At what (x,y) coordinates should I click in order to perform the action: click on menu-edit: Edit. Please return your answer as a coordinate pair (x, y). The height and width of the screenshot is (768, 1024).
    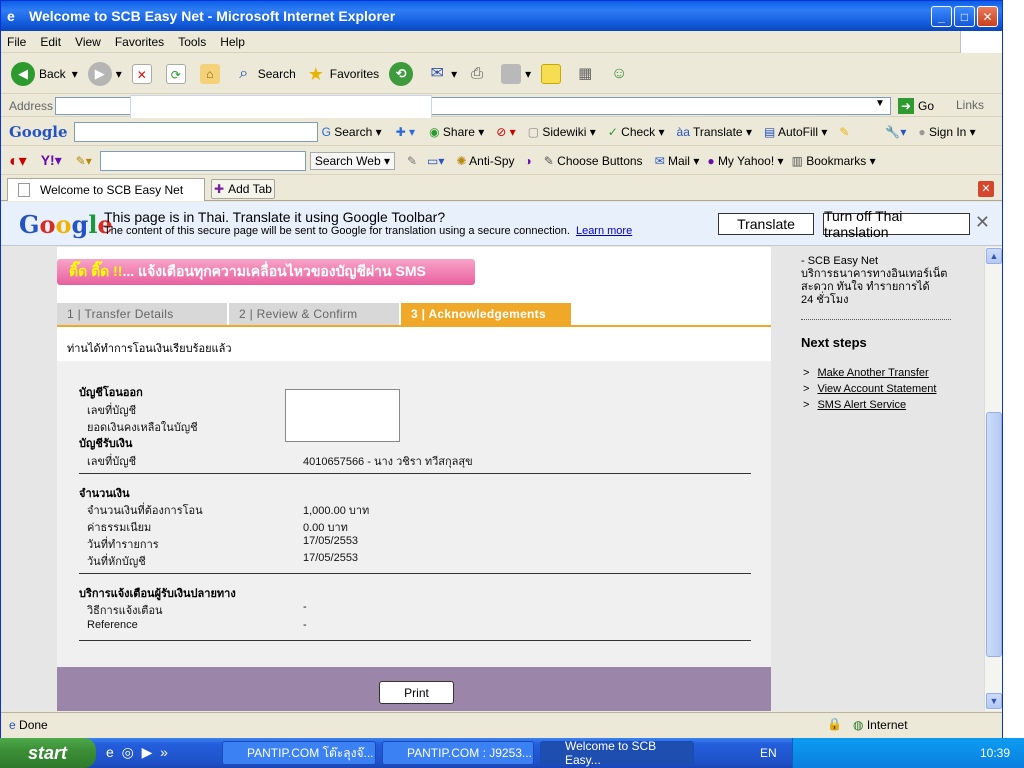
    Looking at the image, I should click on (50, 42).